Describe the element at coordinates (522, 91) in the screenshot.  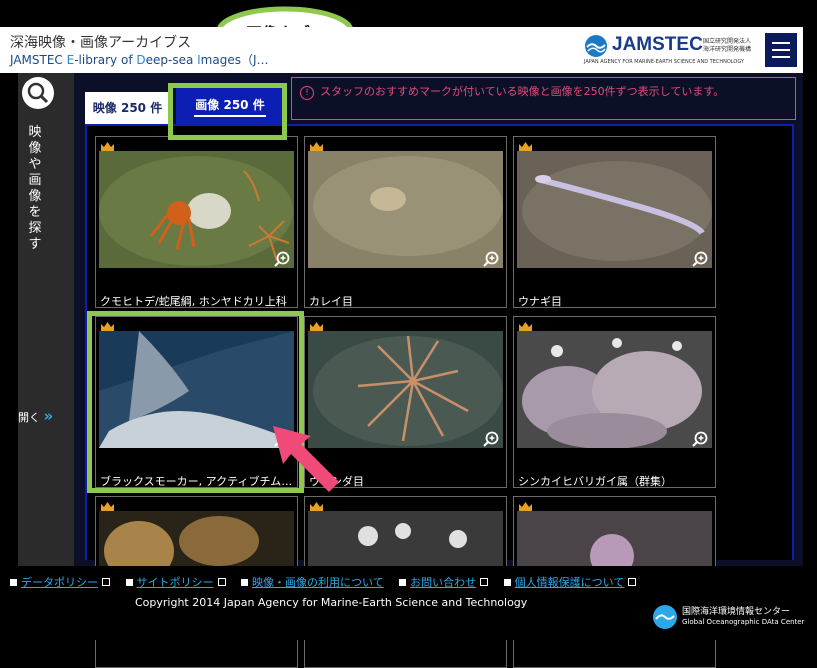
I see `notice-text: スタッフのおすすめマークが付いている映像と画像を250件ずつ表示しています。` at that location.